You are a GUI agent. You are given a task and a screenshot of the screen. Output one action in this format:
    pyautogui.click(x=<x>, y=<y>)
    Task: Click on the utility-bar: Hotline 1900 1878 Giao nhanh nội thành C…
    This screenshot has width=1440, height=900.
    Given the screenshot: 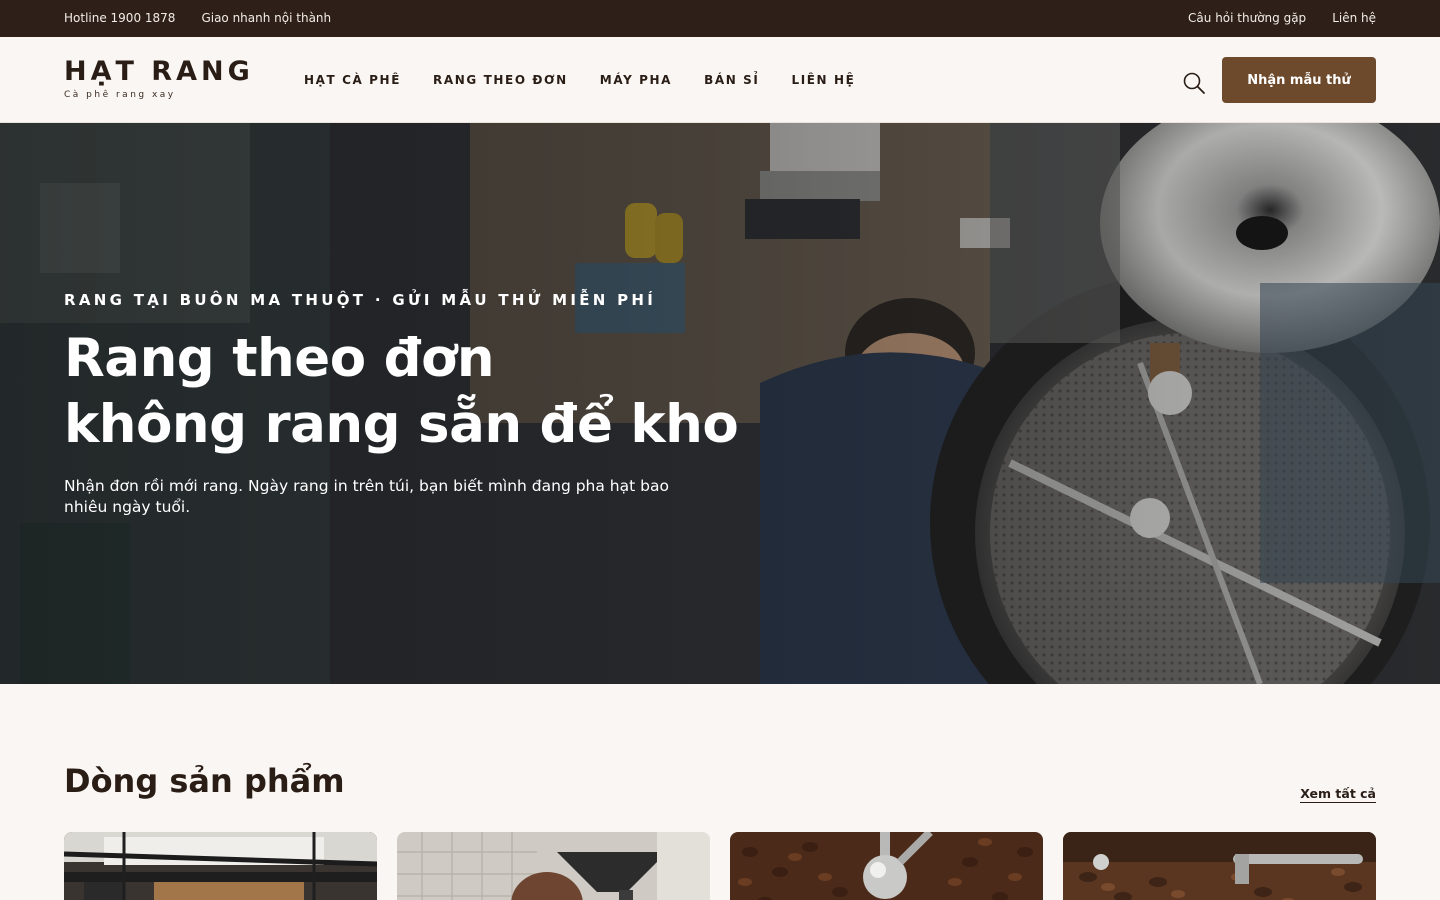 What is the action you would take?
    pyautogui.click(x=720, y=18)
    